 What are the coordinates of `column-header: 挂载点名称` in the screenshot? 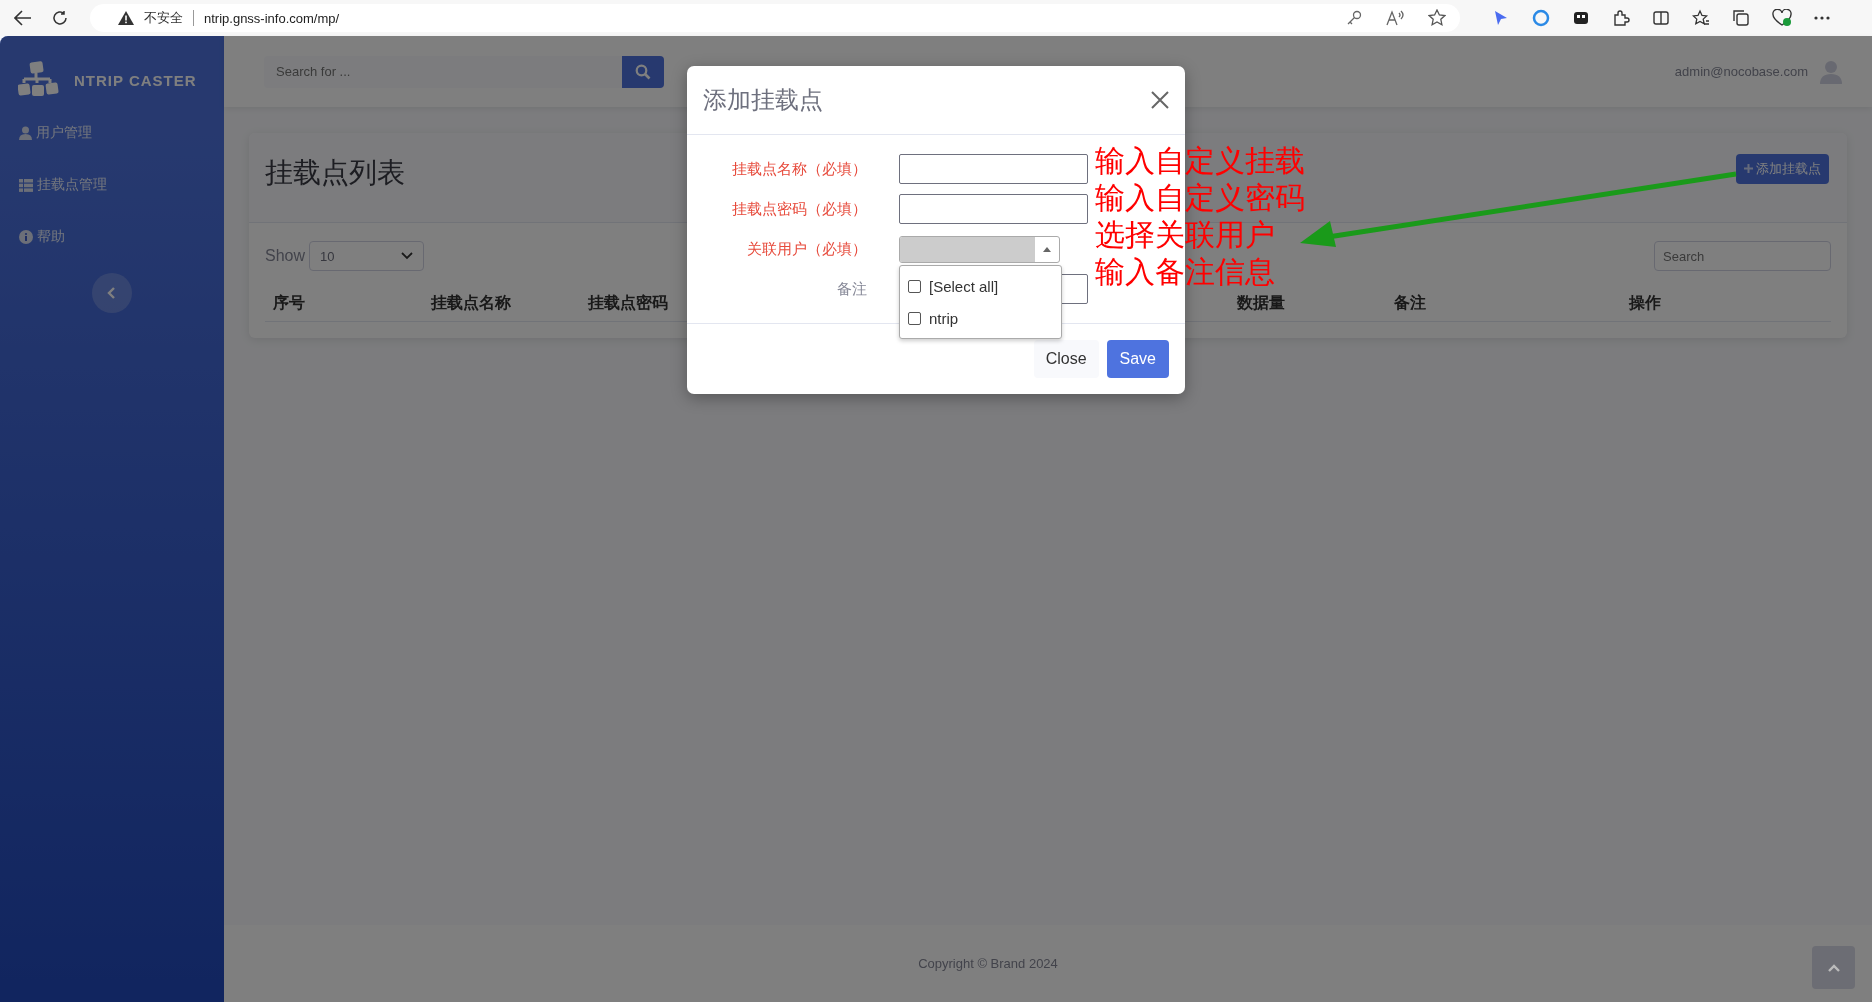 It's located at (470, 303).